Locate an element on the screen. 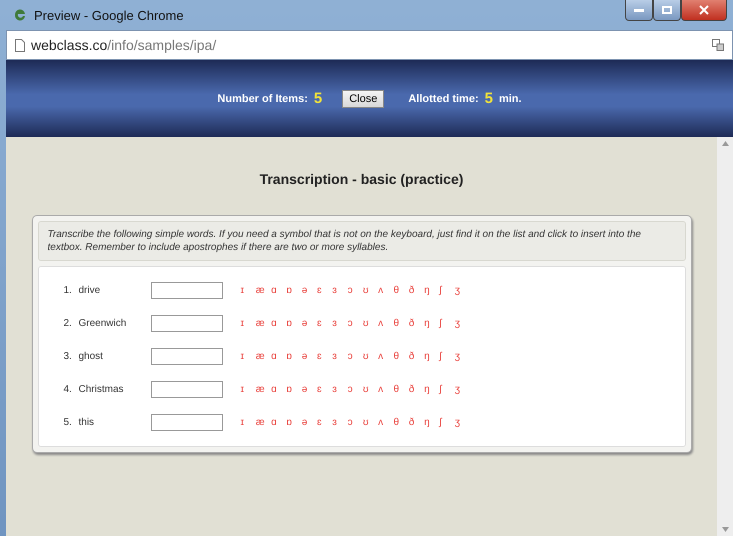 The height and width of the screenshot is (536, 733). maximize-button is located at coordinates (667, 10).